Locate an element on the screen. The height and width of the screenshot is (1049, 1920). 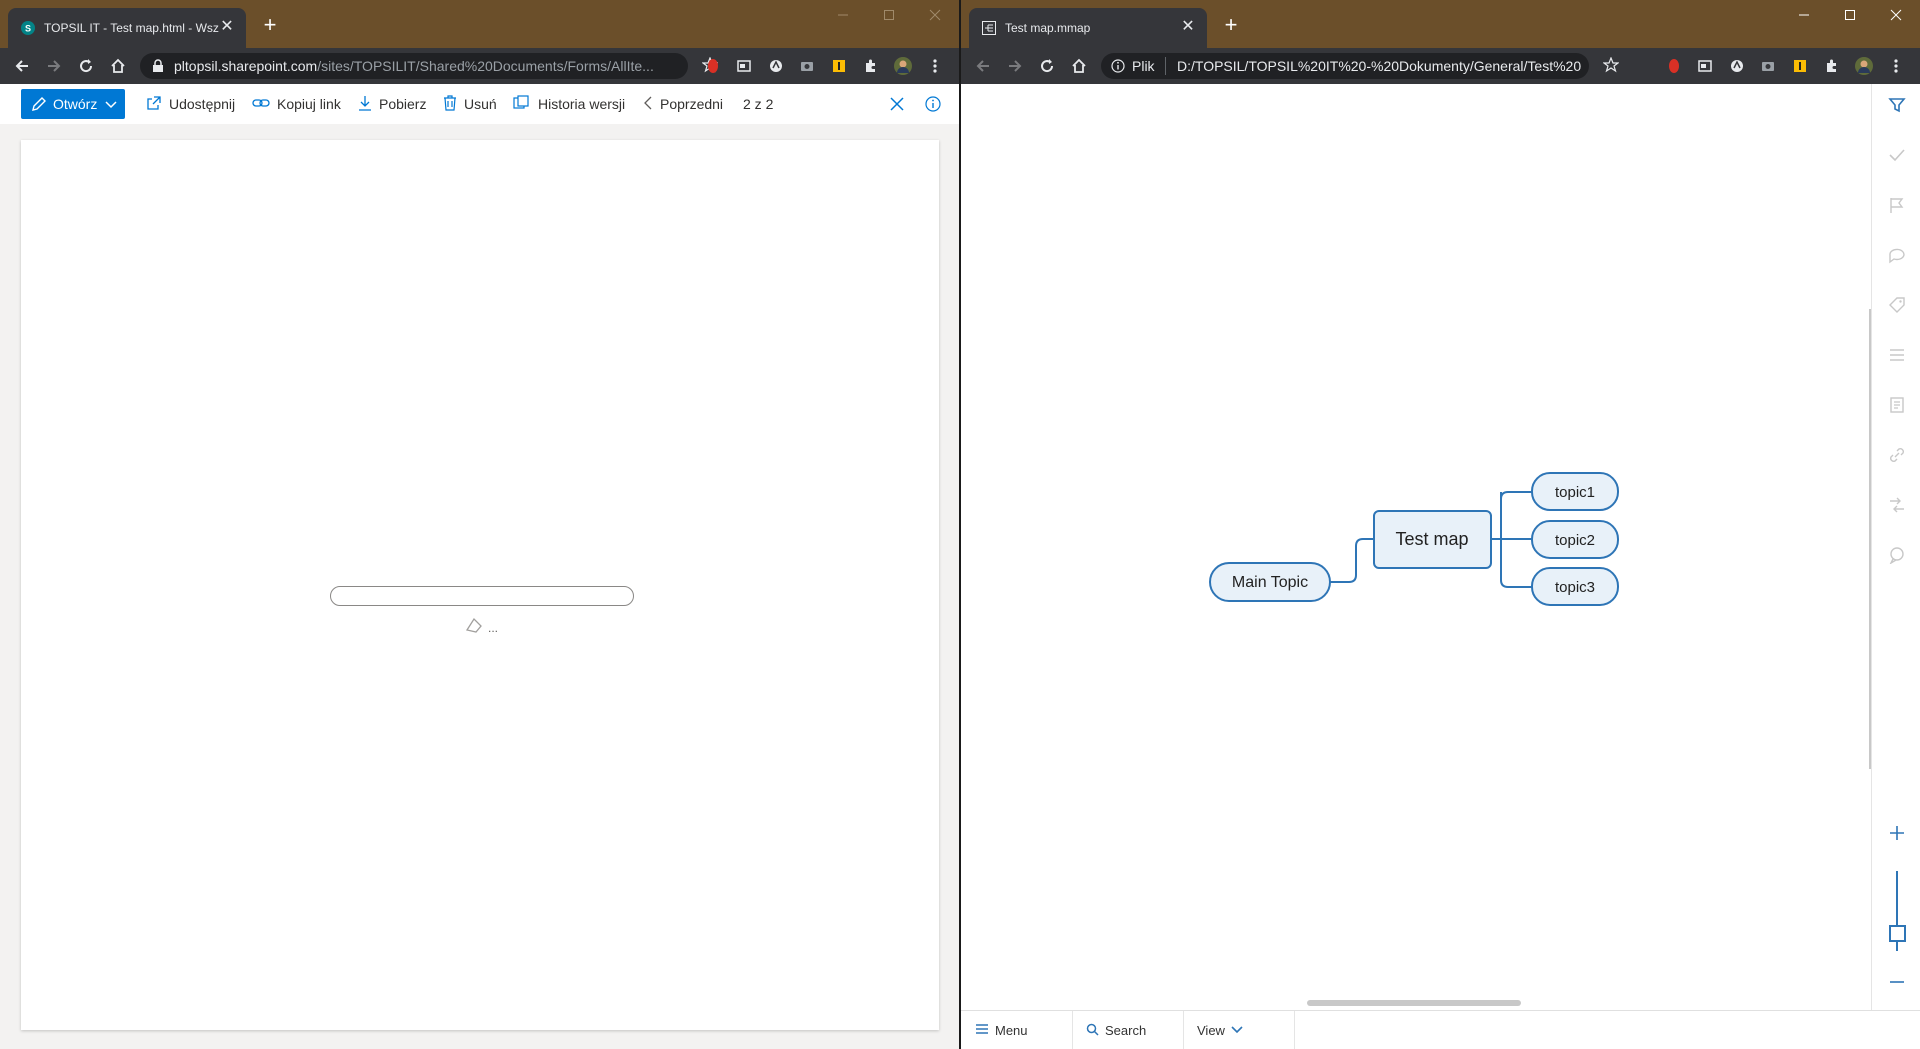
lock-icon is located at coordinates (158, 67).